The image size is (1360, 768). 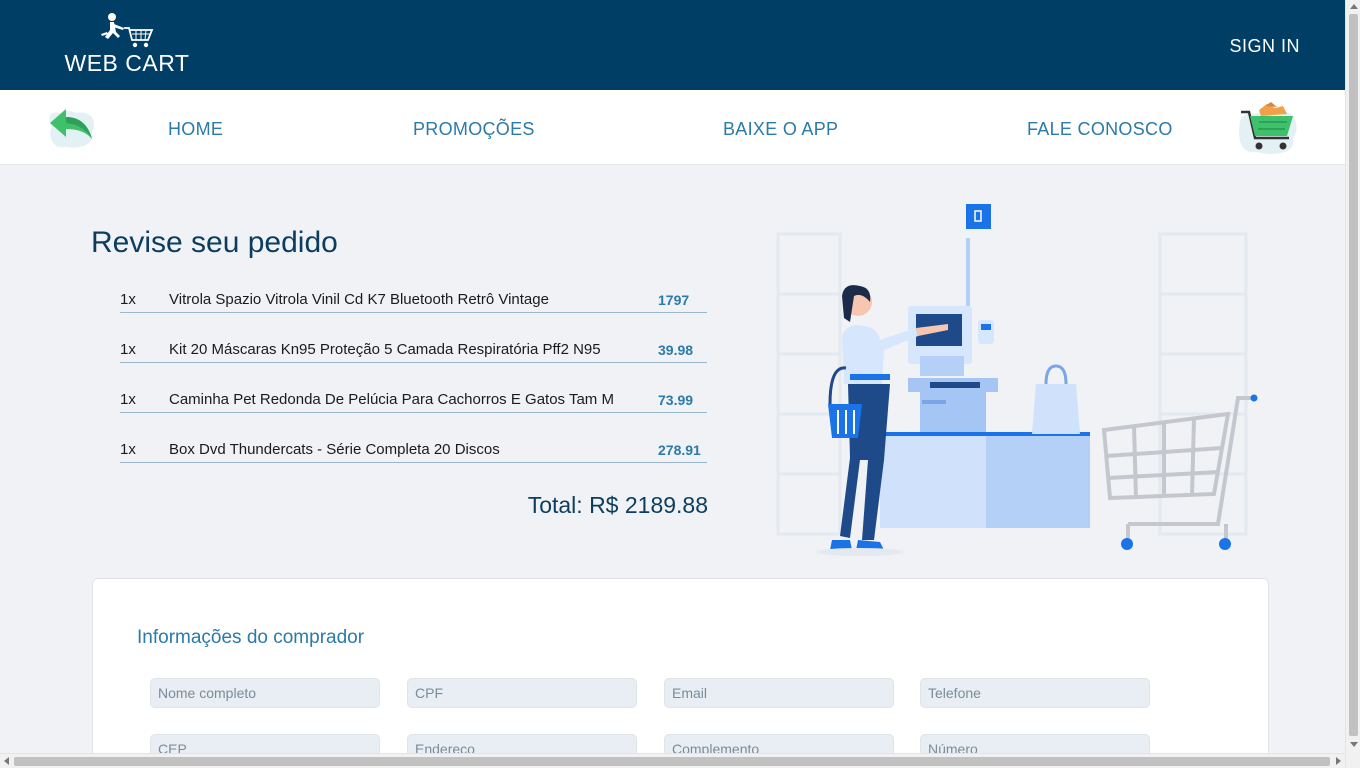 I want to click on logo: WEB CART, so click(x=127, y=44).